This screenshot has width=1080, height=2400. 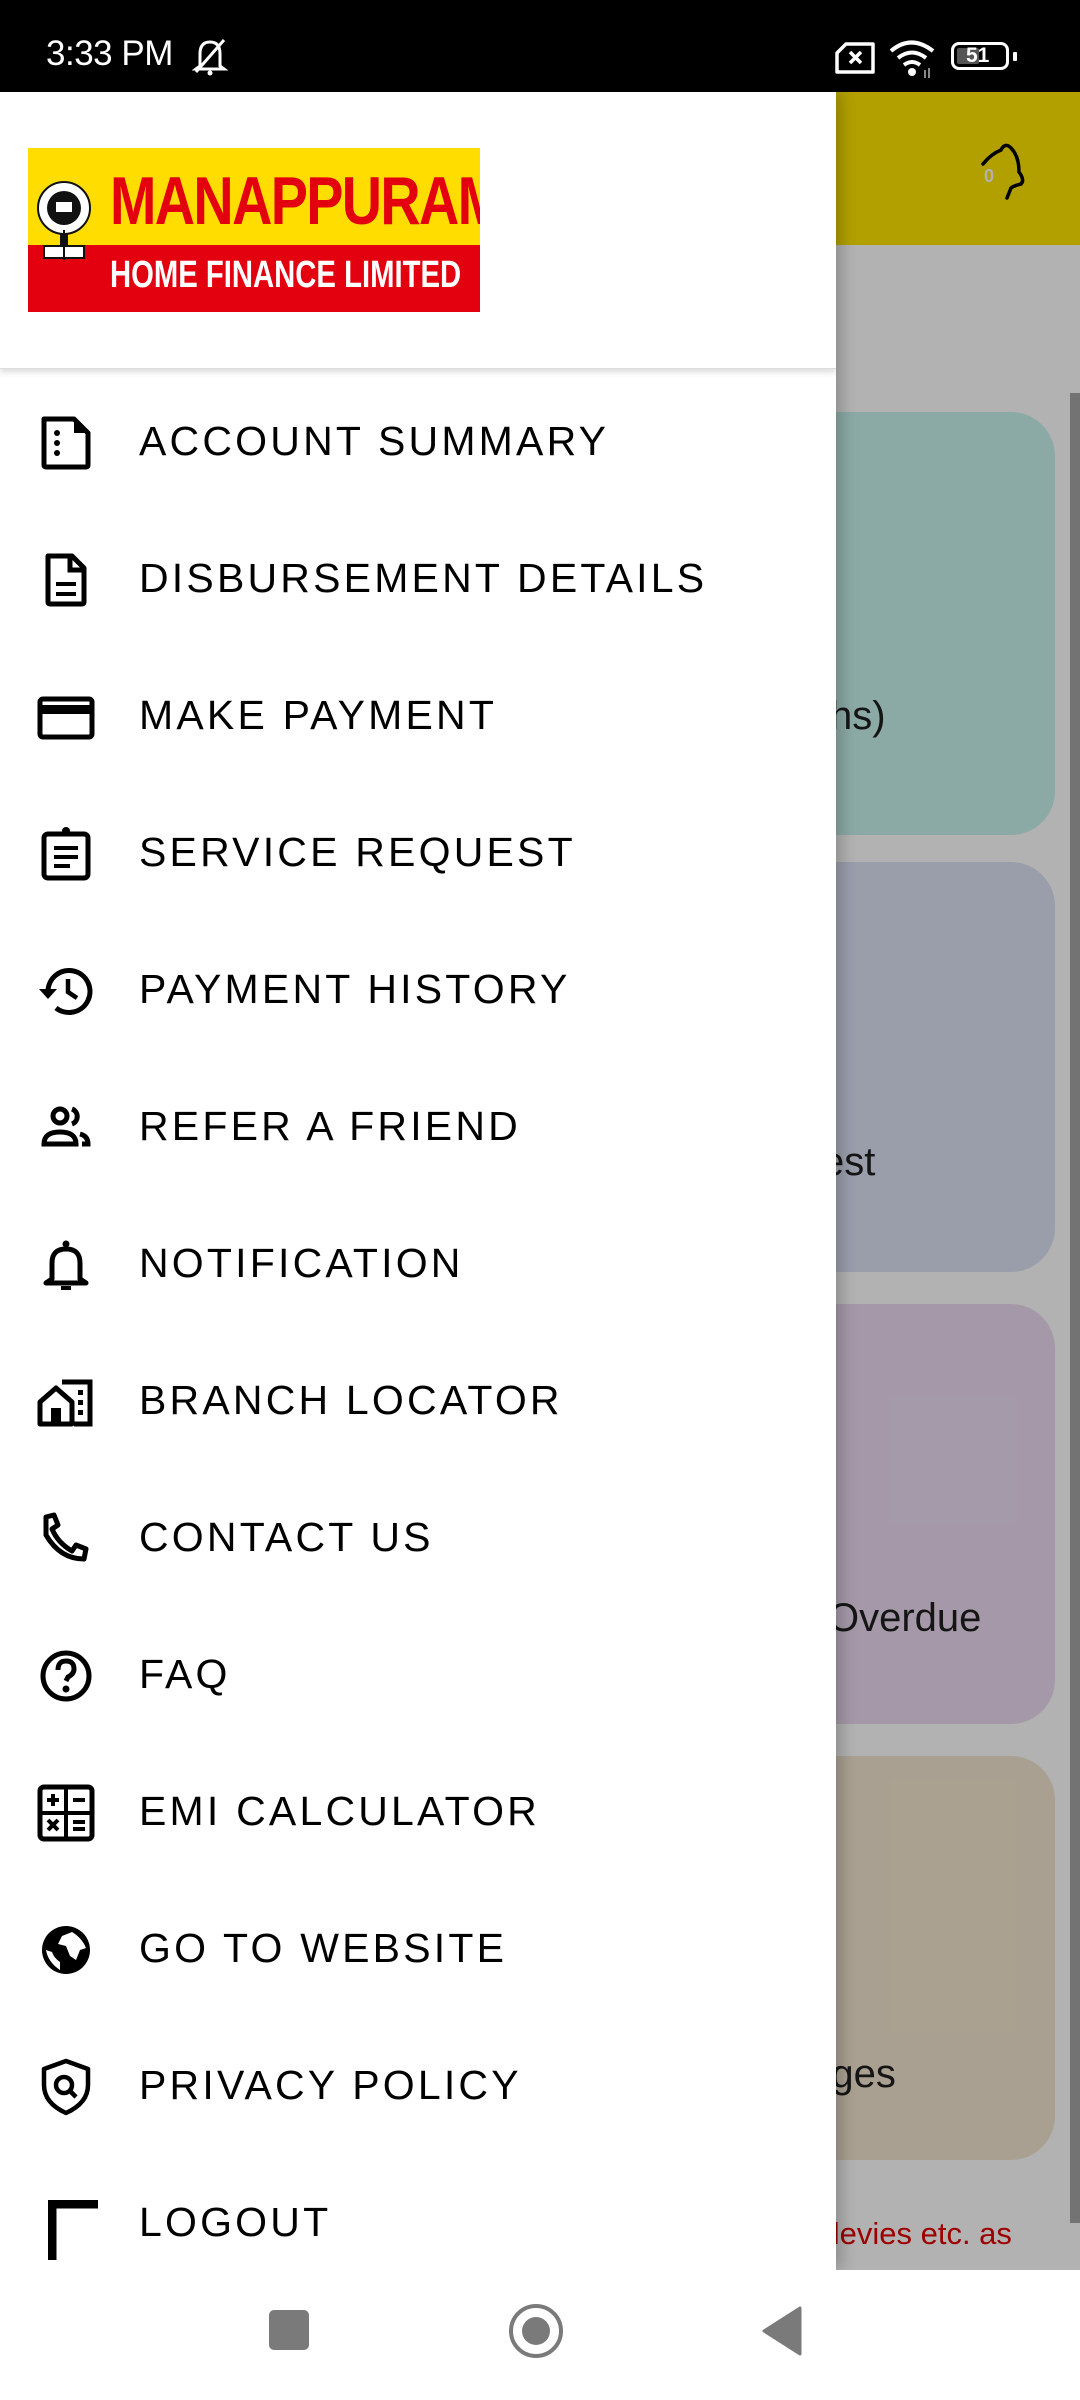 What do you see at coordinates (66, 1126) in the screenshot?
I see `people-icon` at bounding box center [66, 1126].